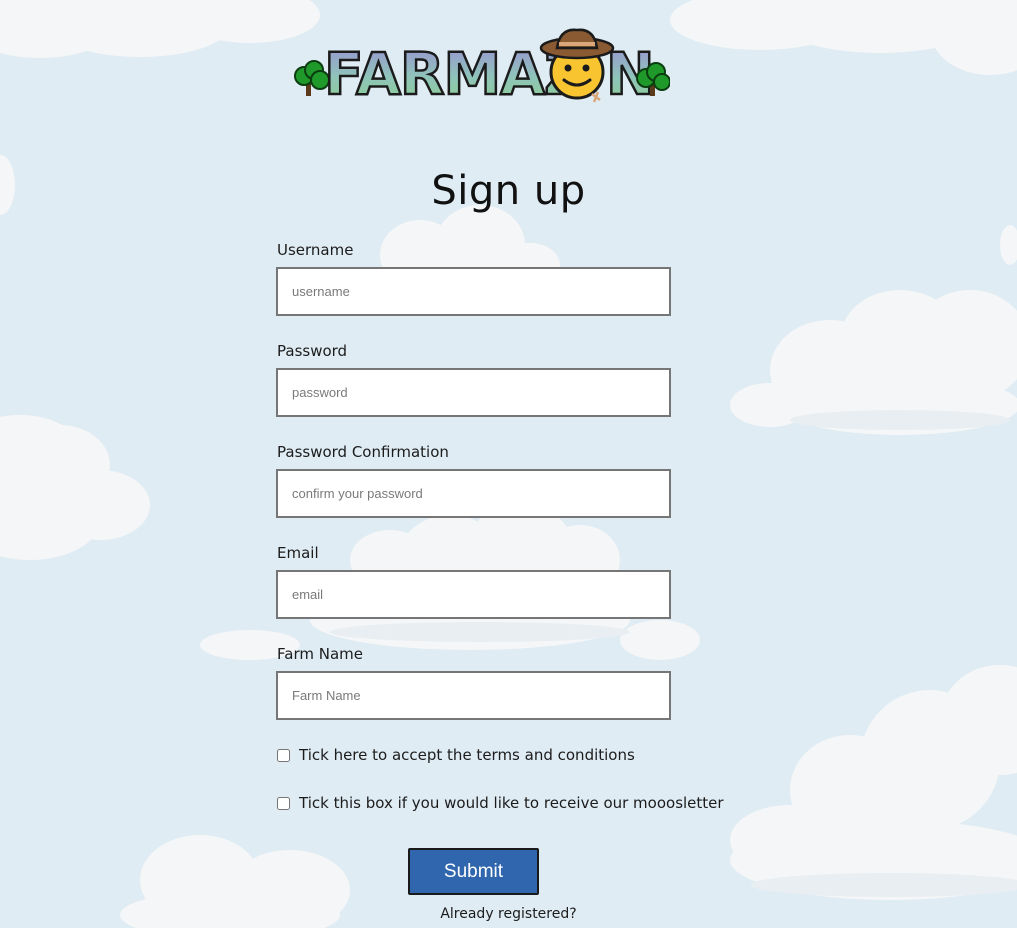  I want to click on password-input, so click(473, 392).